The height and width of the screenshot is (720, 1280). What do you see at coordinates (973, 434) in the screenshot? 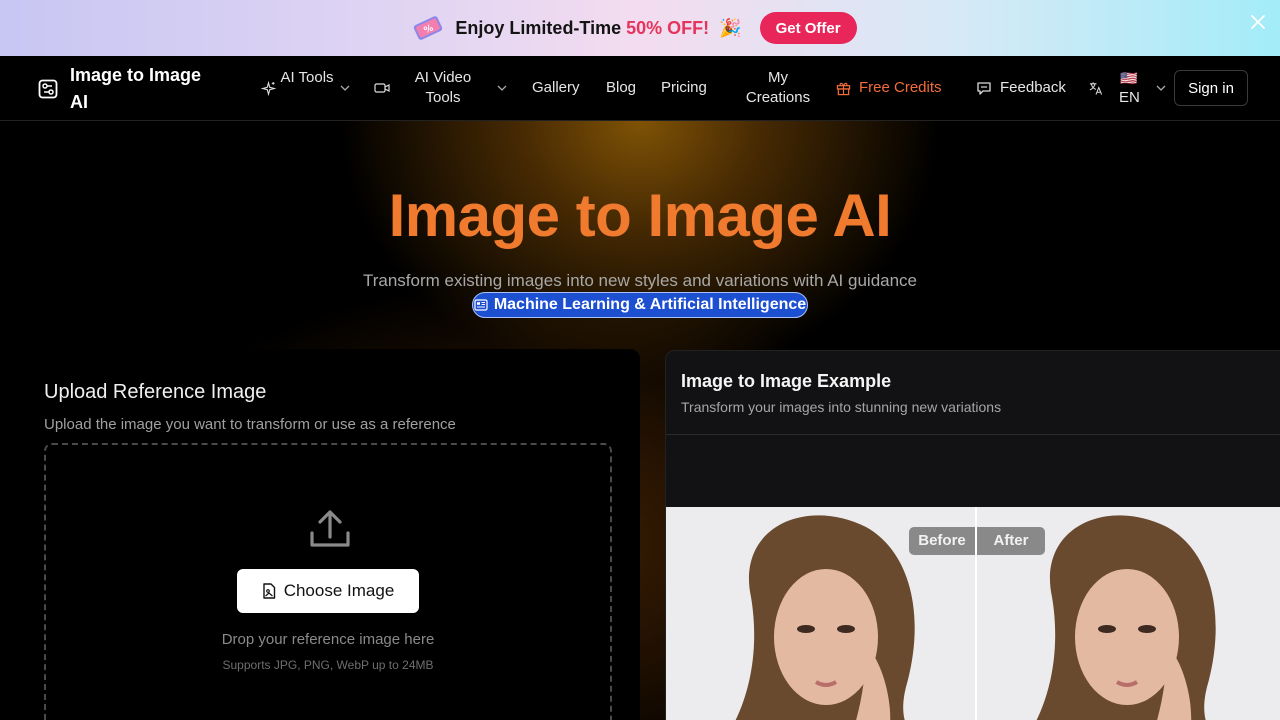
I see `divider` at bounding box center [973, 434].